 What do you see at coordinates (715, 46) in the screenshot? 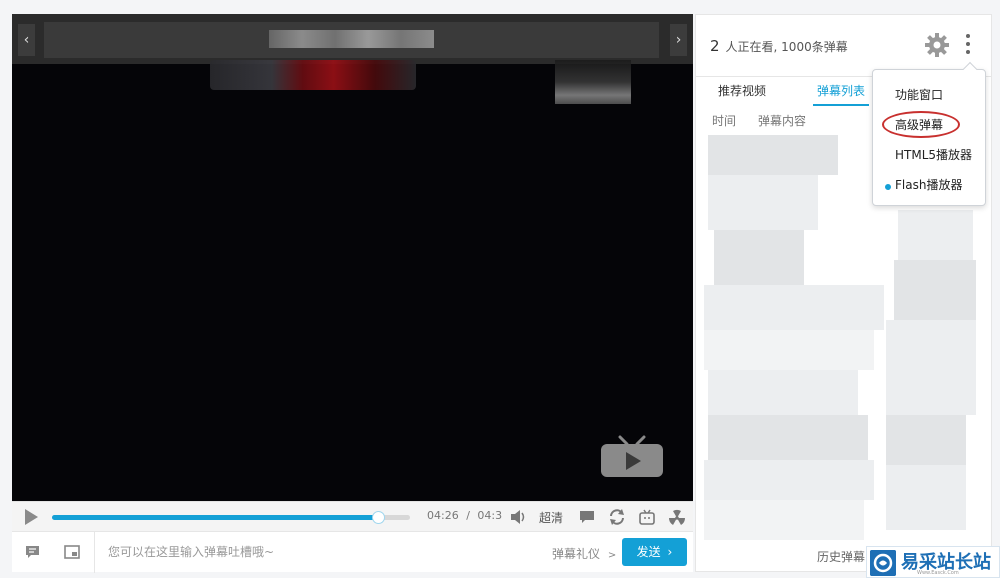
I see `viewer-count: 2` at bounding box center [715, 46].